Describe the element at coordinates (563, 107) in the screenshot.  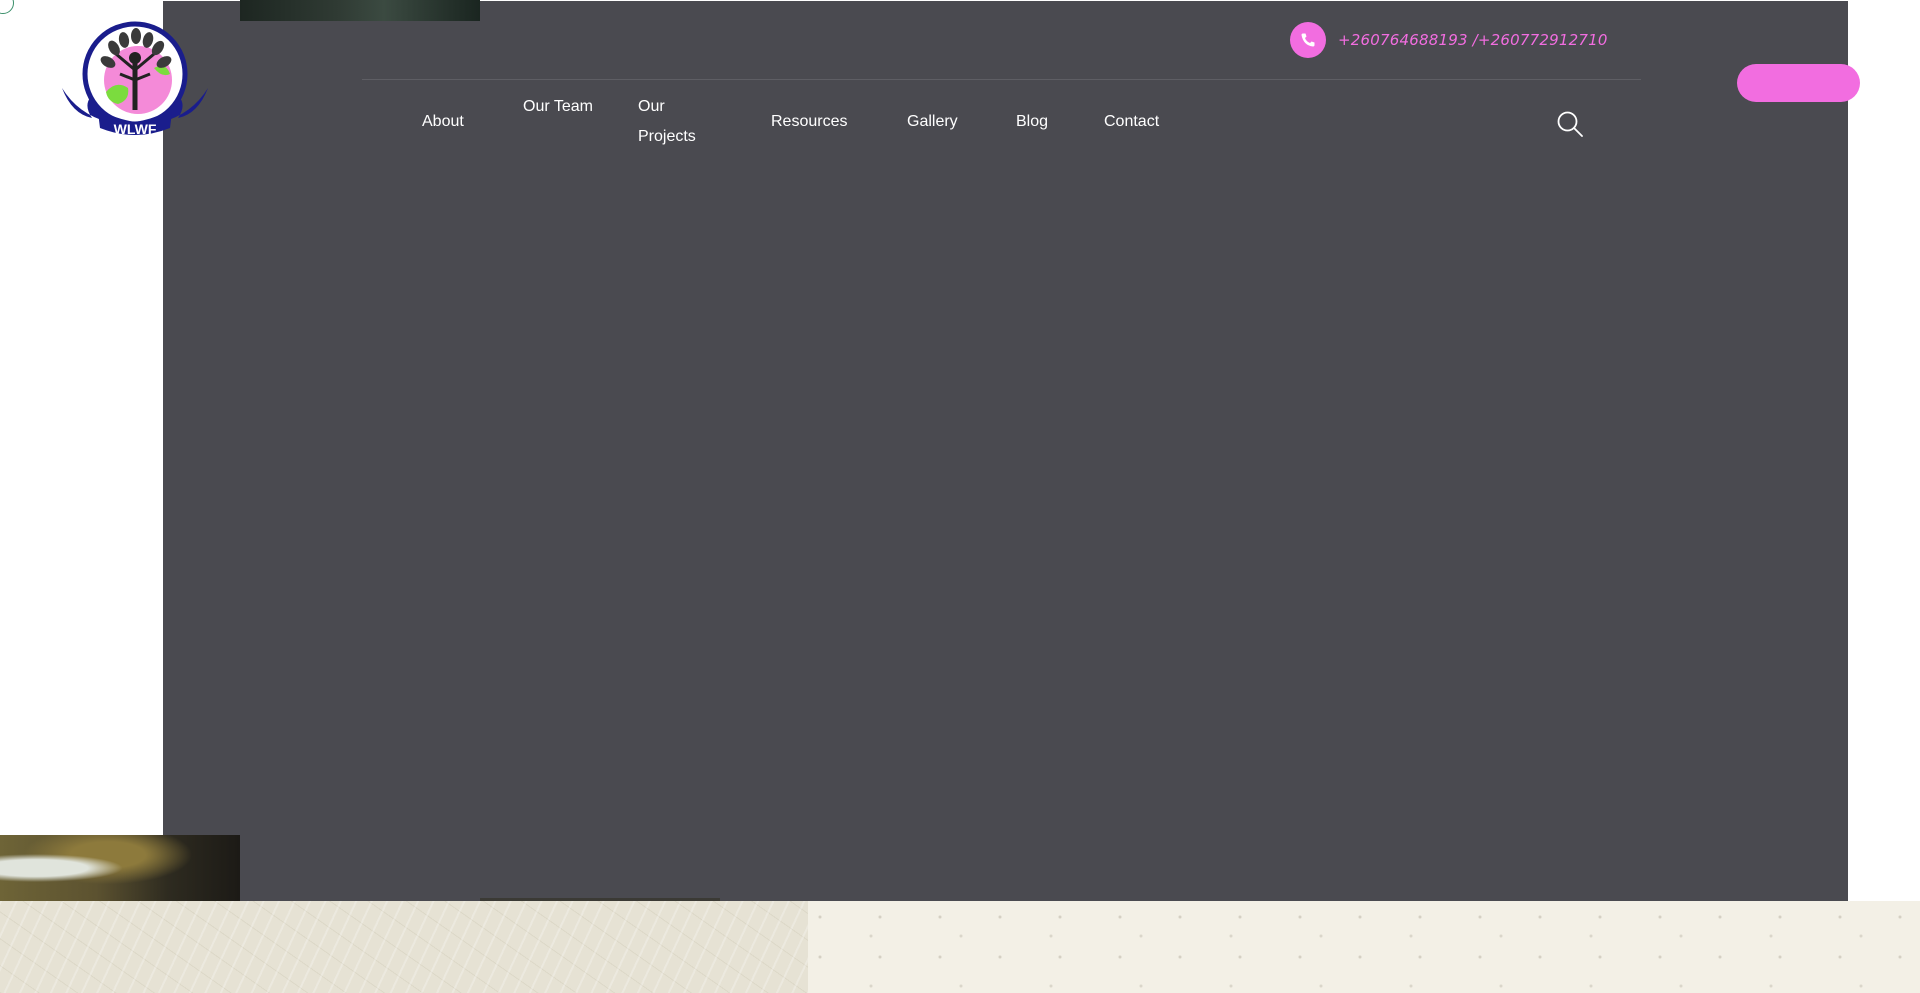
I see `nav-item-our-team: Our Team` at that location.